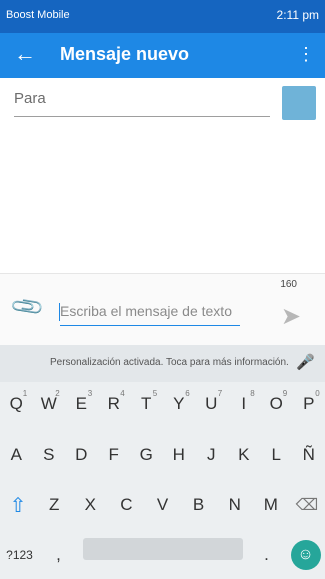 The width and height of the screenshot is (325, 579). Describe the element at coordinates (18, 505) in the screenshot. I see `shift-key-icon: ⇧` at that location.